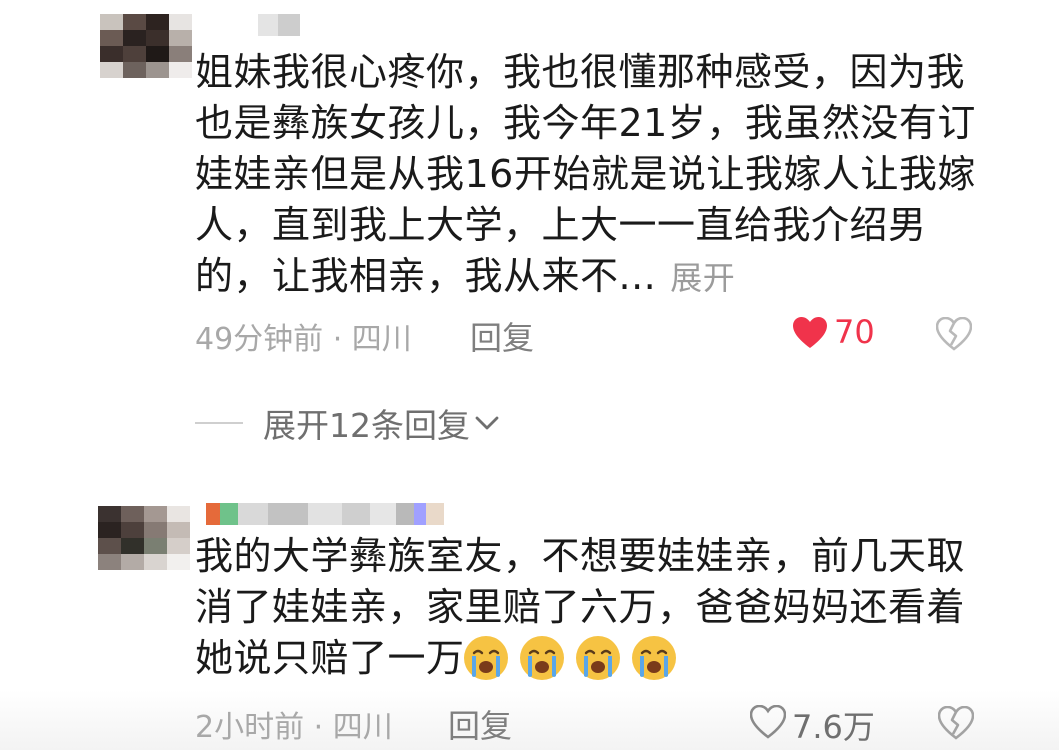 This screenshot has width=1059, height=750. I want to click on chevron-down-icon, so click(487, 423).